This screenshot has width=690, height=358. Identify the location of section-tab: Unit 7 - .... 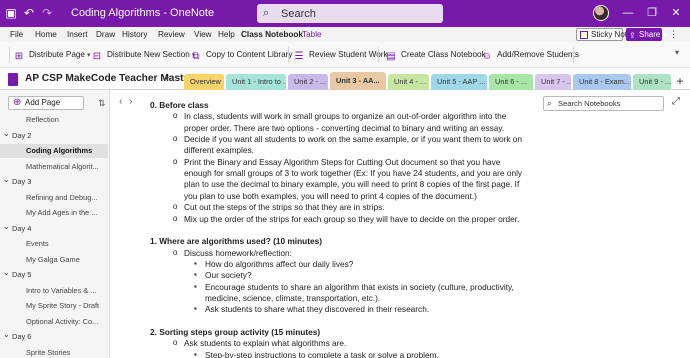
(553, 82).